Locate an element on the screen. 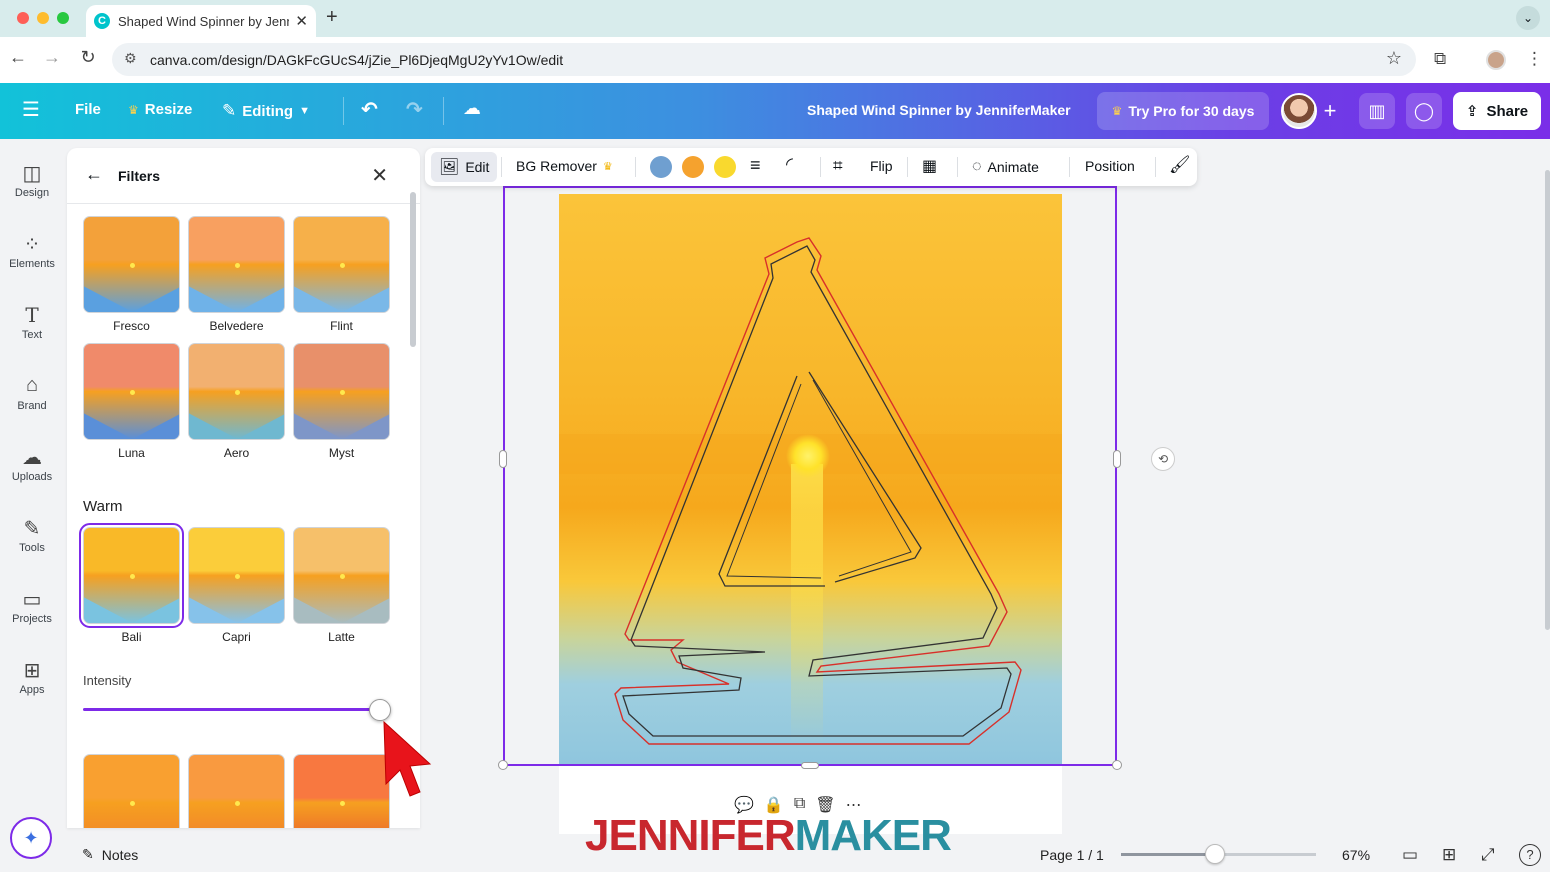  page-indicator: Page 1 / 1 is located at coordinates (1072, 855).